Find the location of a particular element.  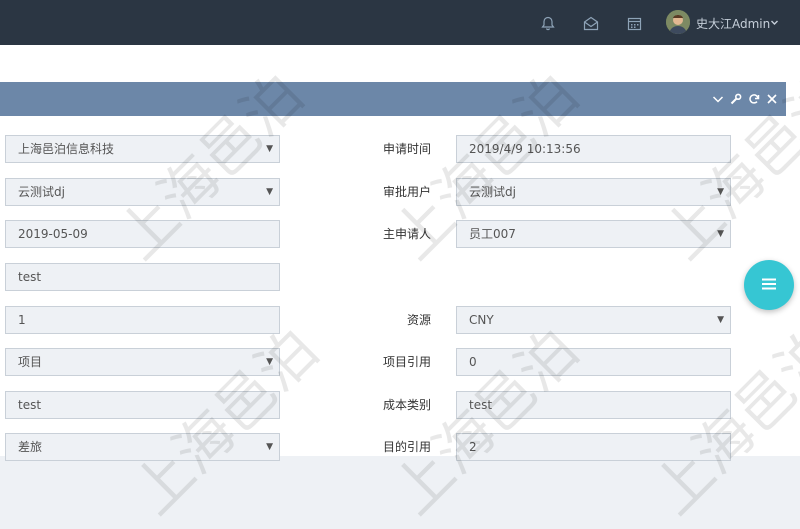

field-label: 资源 is located at coordinates (418, 320).